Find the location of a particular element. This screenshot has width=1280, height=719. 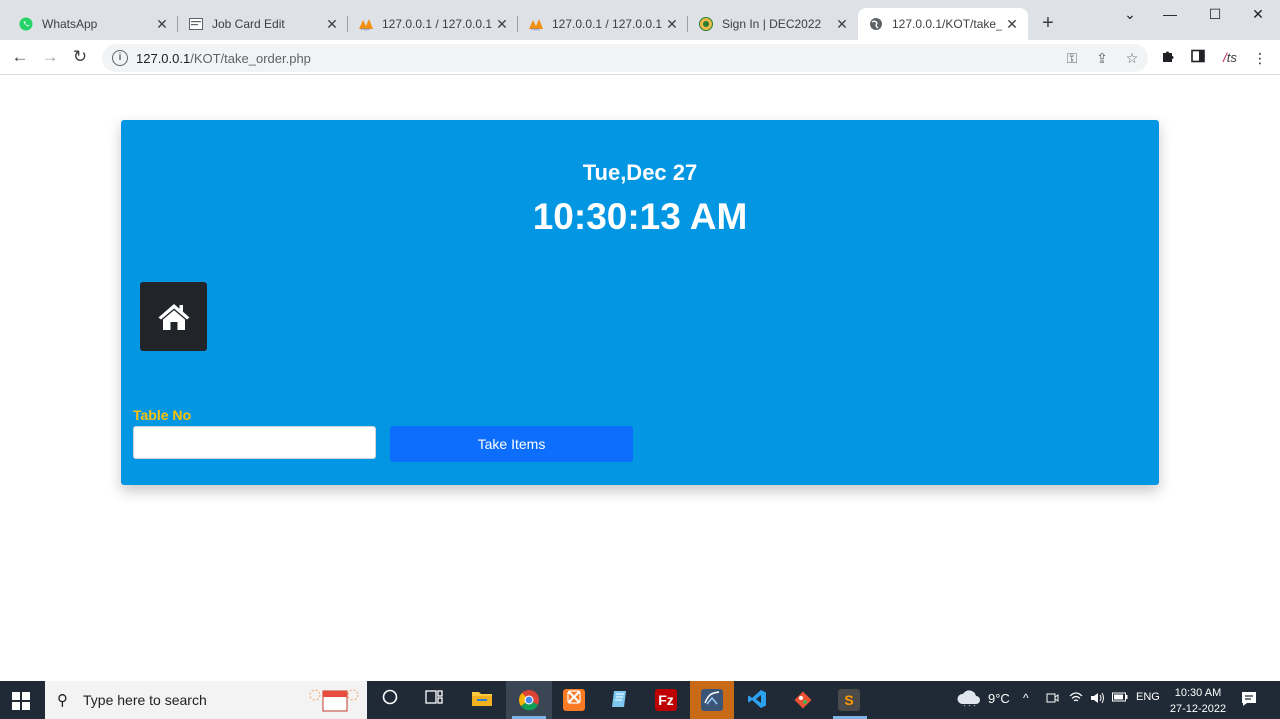

file-explorer-icon is located at coordinates (482, 700).